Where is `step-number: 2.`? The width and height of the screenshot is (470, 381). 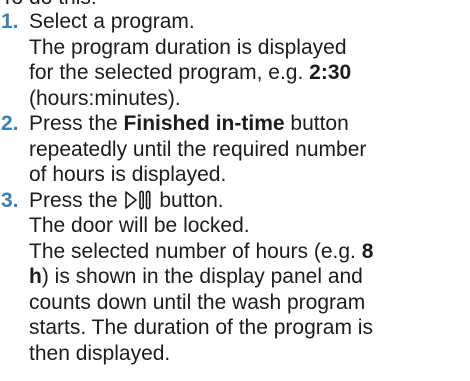
step-number: 2. is located at coordinates (10, 123).